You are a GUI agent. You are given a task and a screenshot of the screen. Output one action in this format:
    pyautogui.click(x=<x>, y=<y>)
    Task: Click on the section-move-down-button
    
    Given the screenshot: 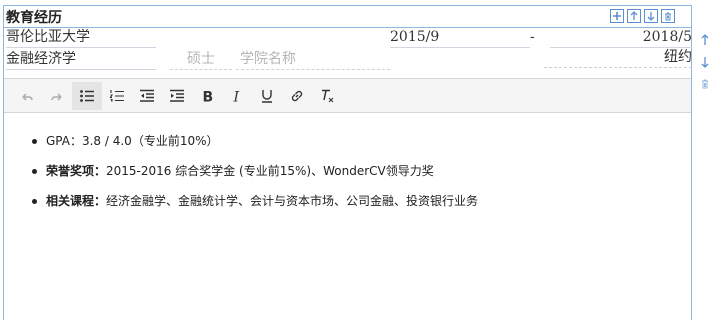 What is the action you would take?
    pyautogui.click(x=651, y=16)
    